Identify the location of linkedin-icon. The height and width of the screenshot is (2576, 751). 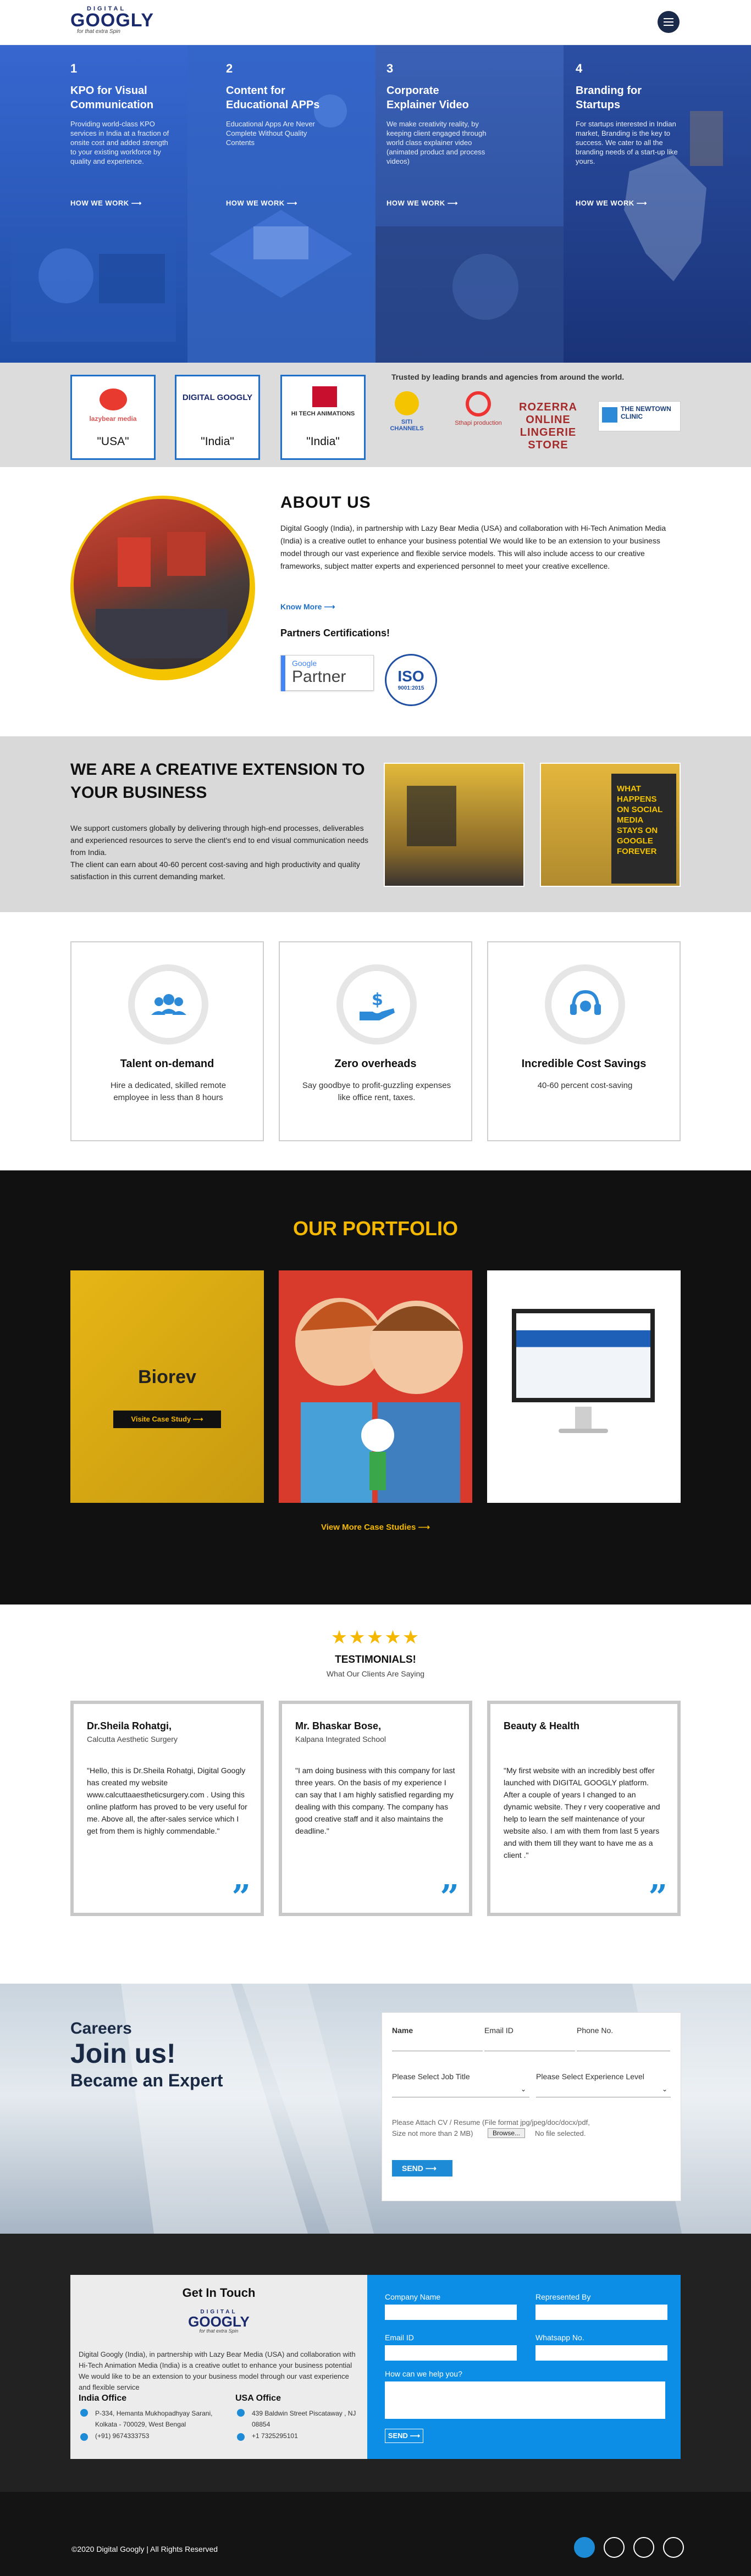
(614, 2547).